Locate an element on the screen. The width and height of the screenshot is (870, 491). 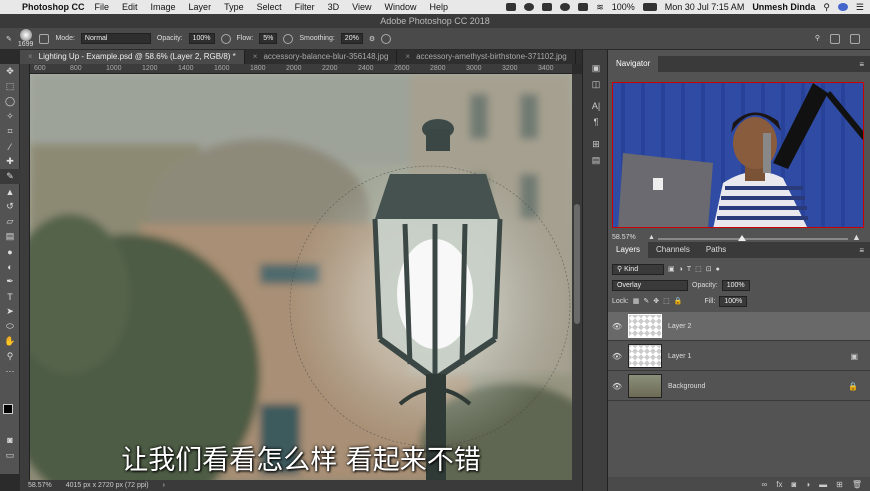
link-layers-icon: ∞ is located at coordinates (765, 484).